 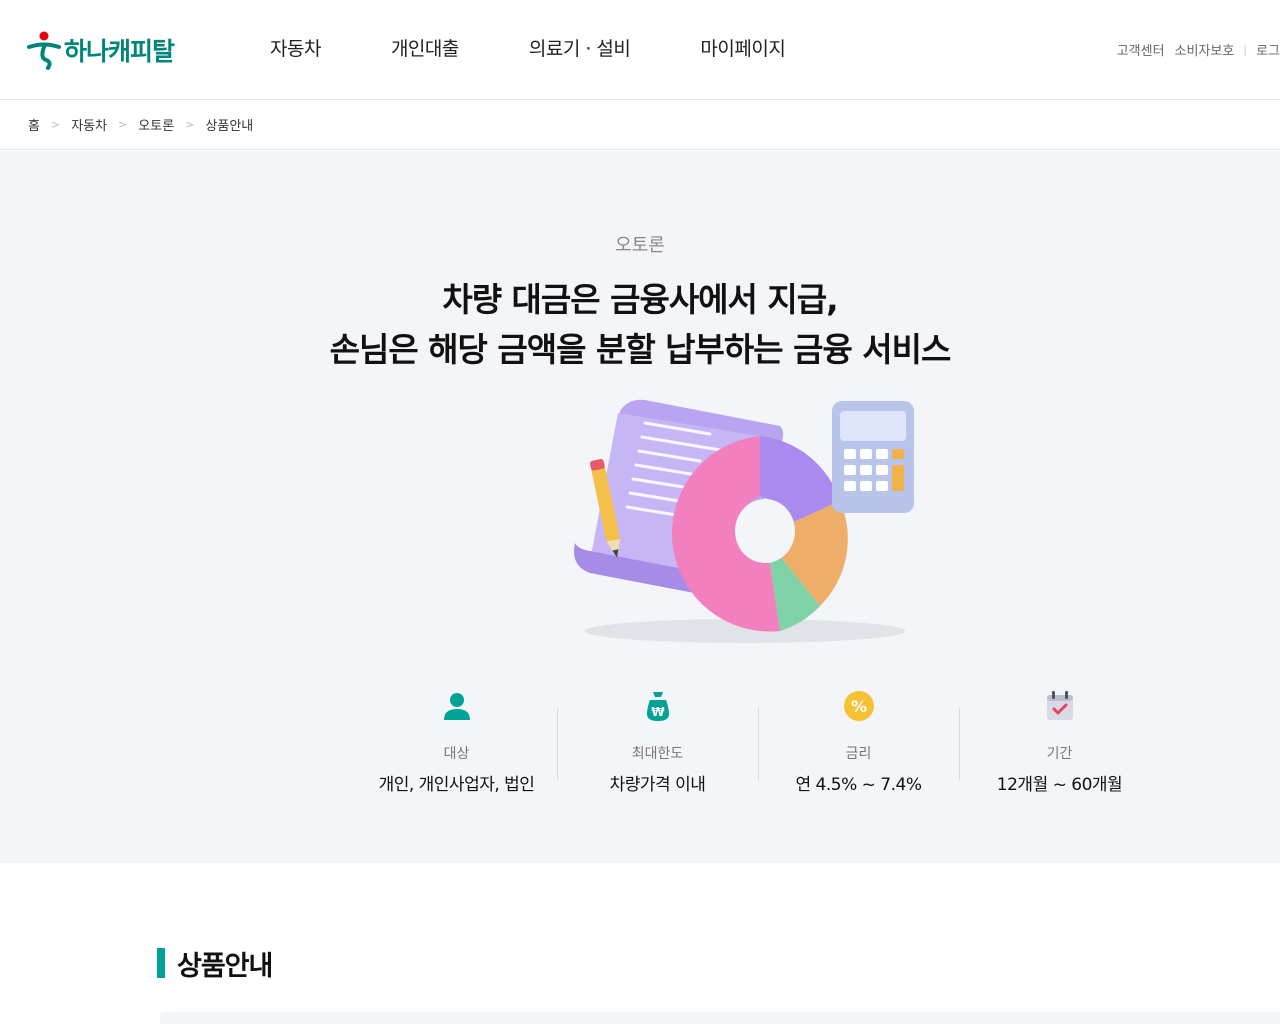 What do you see at coordinates (640, 299) in the screenshot?
I see `hero-title-line1: 차량 대금은 금융사에서 지급,` at bounding box center [640, 299].